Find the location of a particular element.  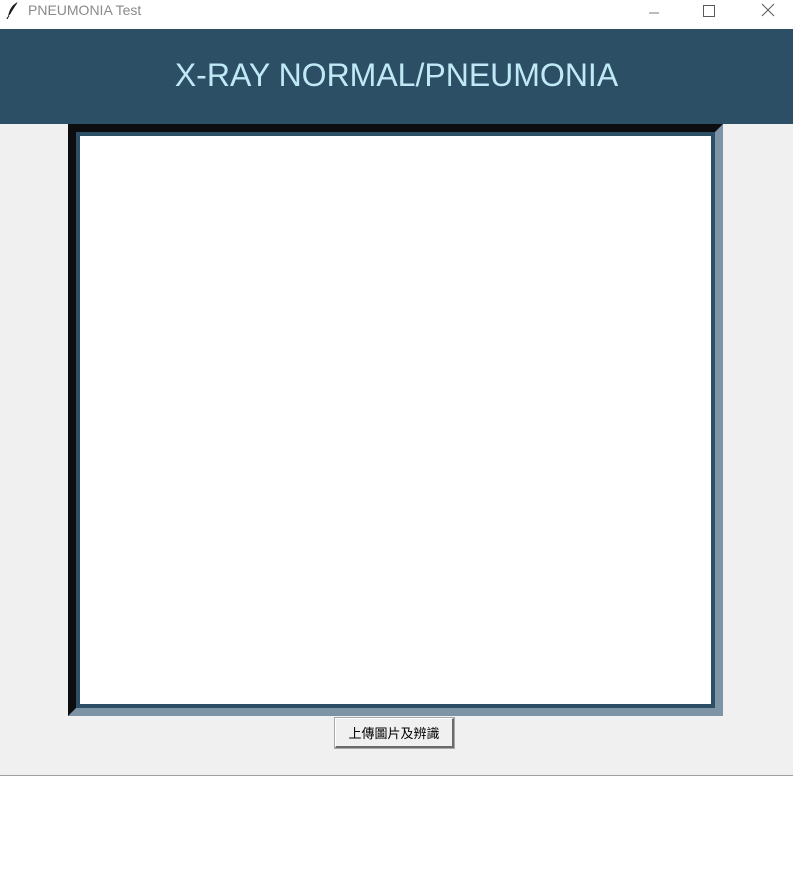

close-icon is located at coordinates (768, 11).